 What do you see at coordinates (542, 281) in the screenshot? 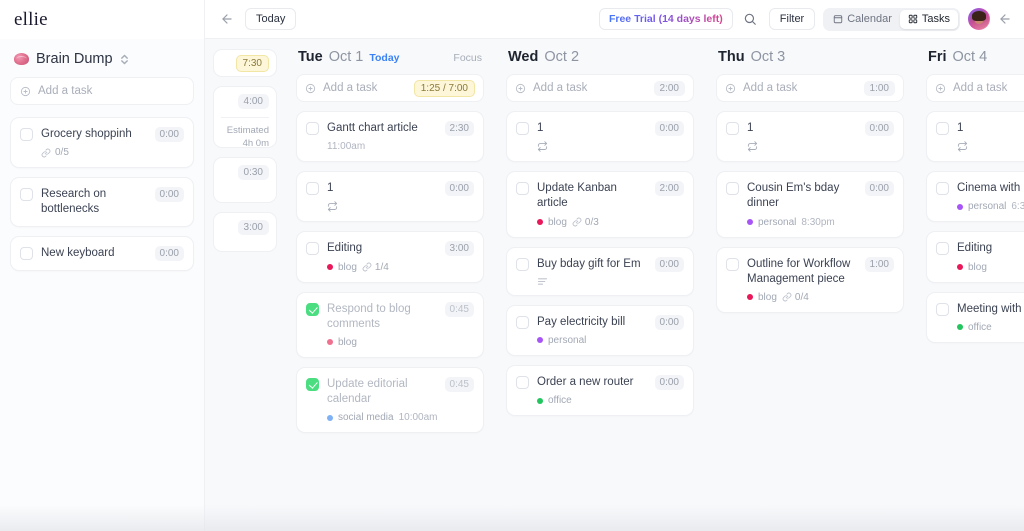
I see `note-icon` at bounding box center [542, 281].